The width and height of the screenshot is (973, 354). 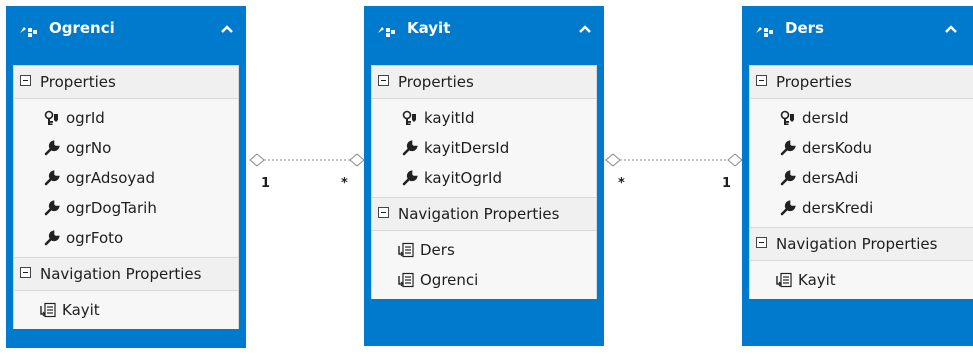 What do you see at coordinates (484, 280) in the screenshot?
I see `navigation-property-row: Ogrenci` at bounding box center [484, 280].